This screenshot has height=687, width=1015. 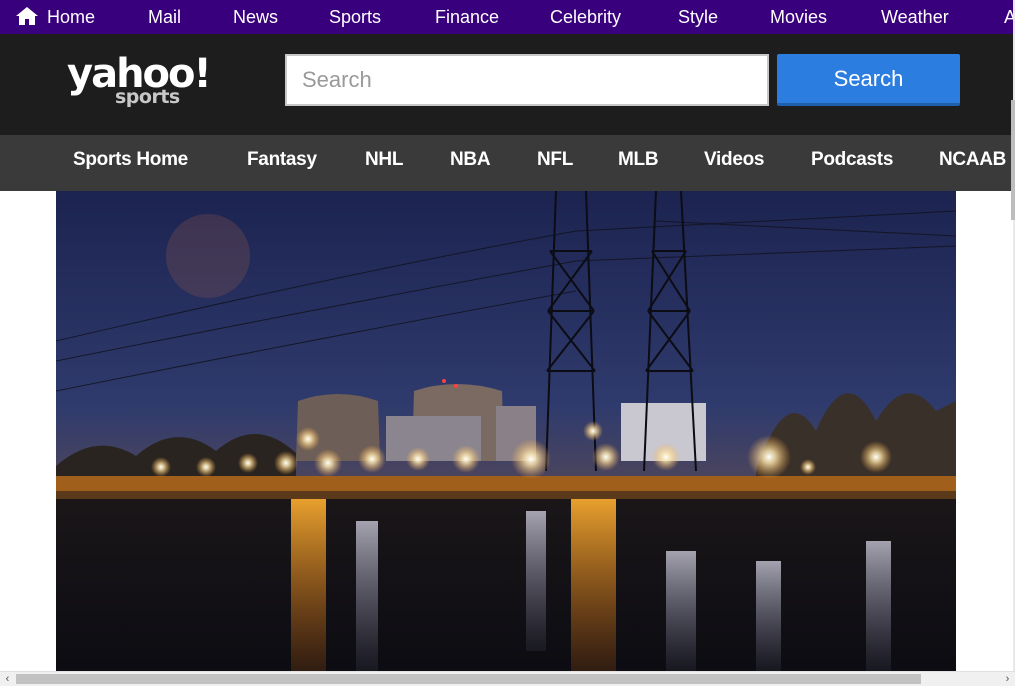 I want to click on sports-nav-podcasts: Podcasts, so click(x=852, y=163).